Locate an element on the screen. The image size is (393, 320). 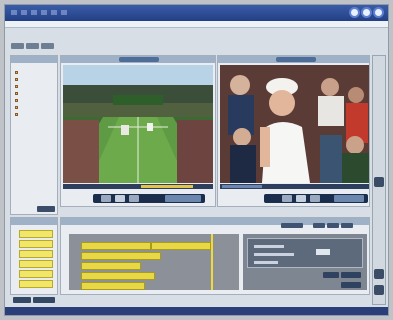
player-crowd-image is located at coordinates (294, 124).